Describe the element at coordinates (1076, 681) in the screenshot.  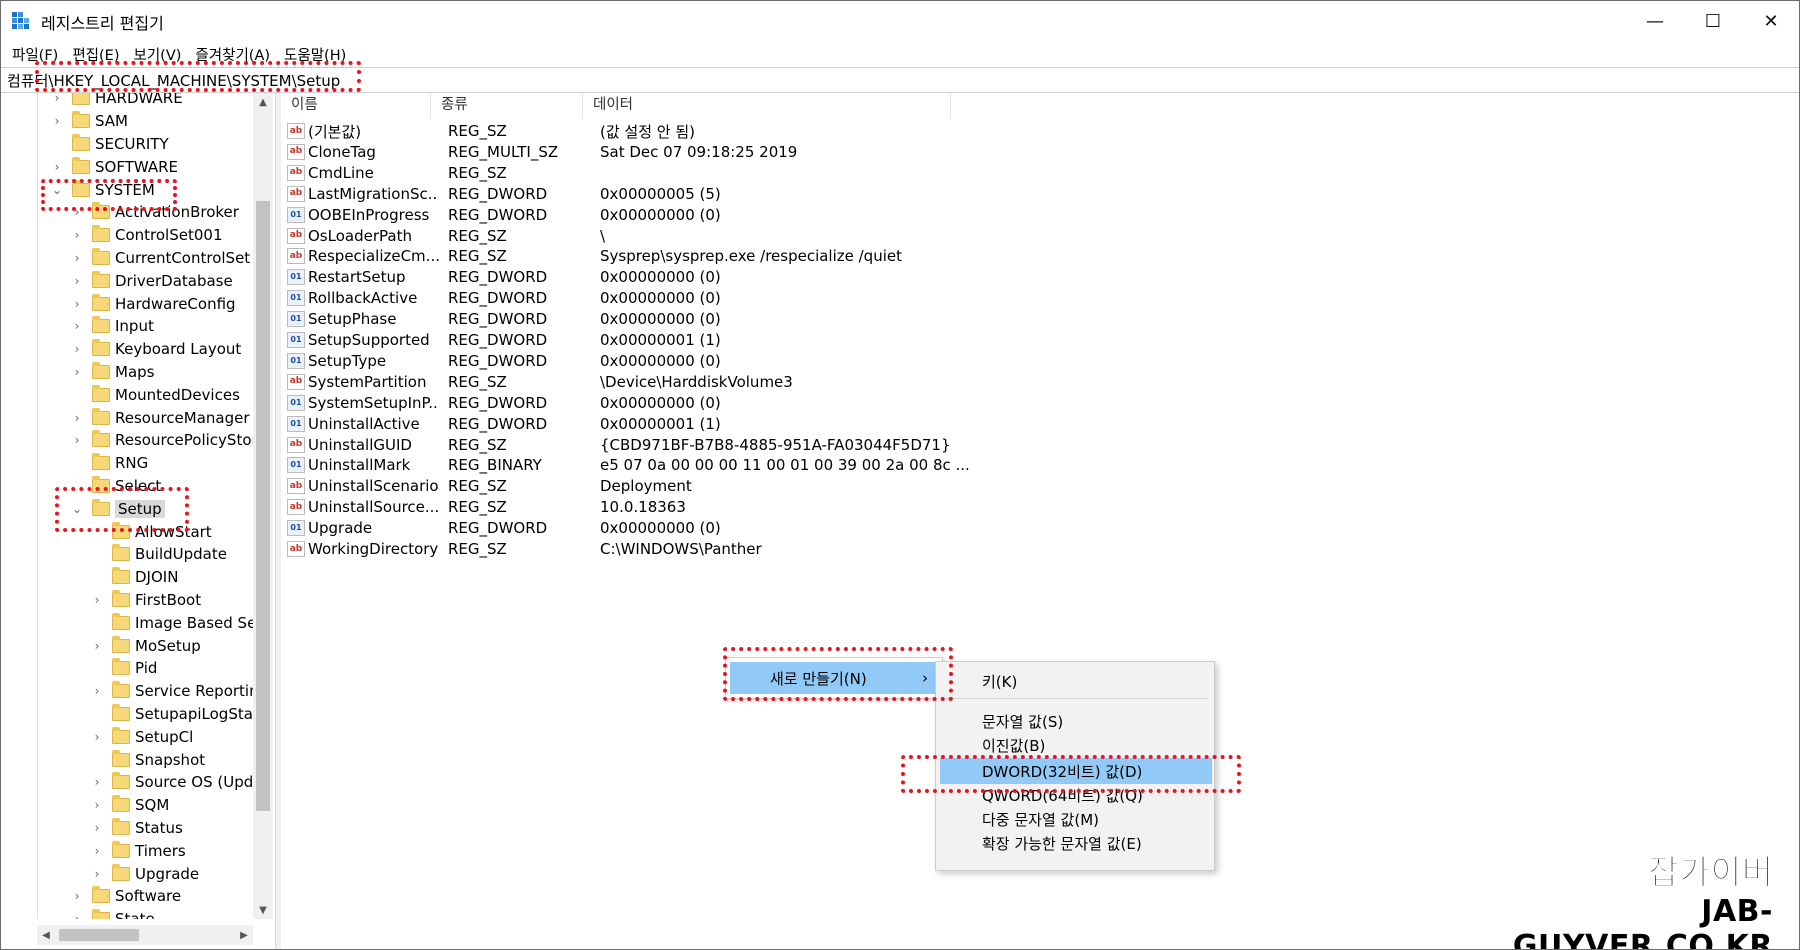
I see `submenu-item: 키(K)` at that location.